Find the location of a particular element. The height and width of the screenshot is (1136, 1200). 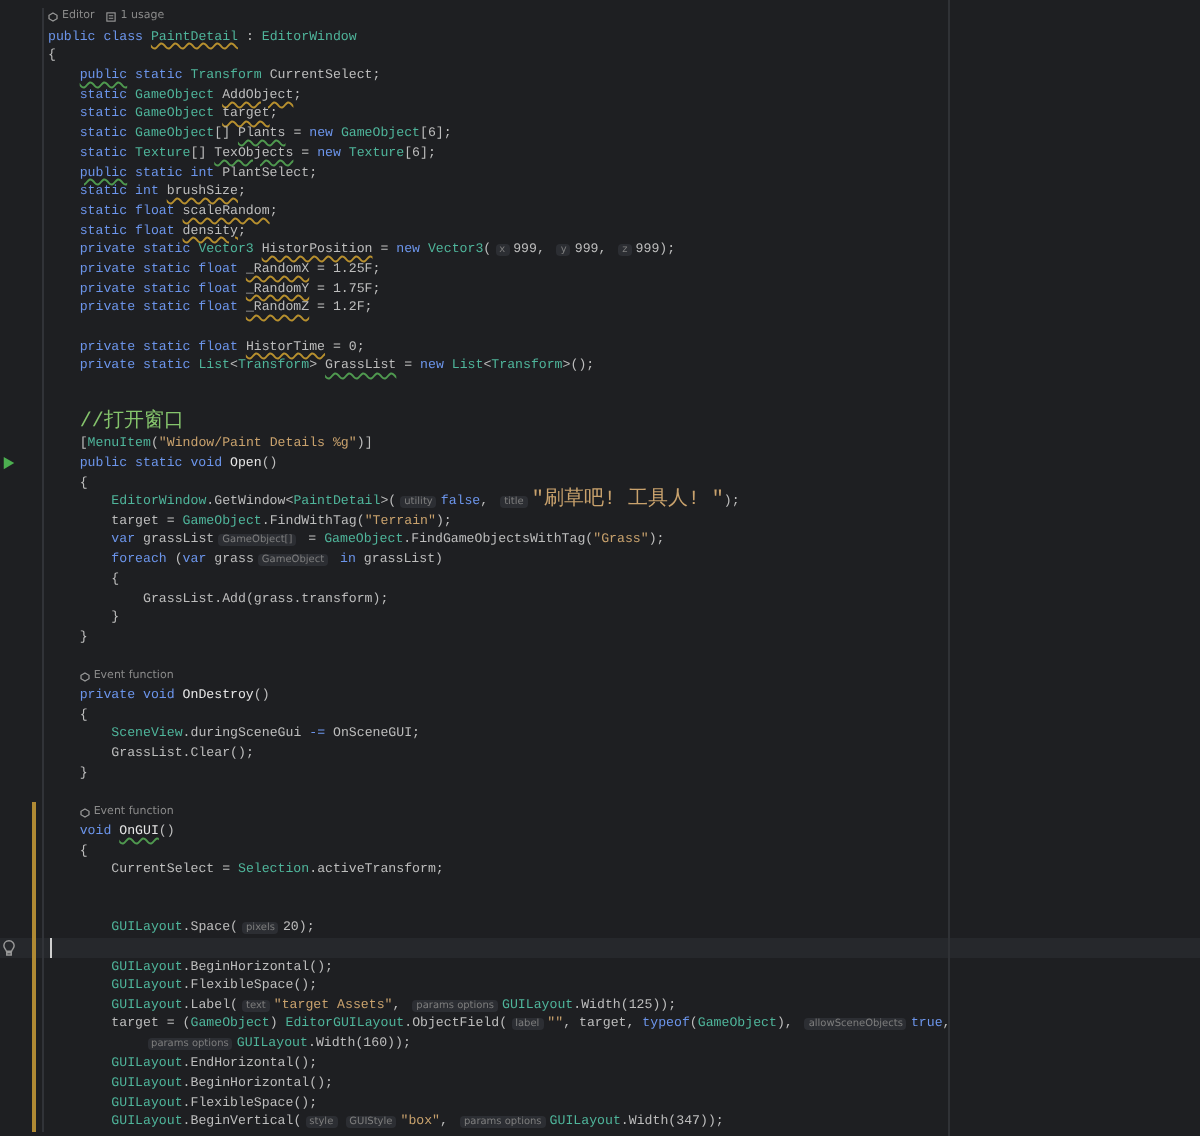

list-icon is located at coordinates (111, 17).